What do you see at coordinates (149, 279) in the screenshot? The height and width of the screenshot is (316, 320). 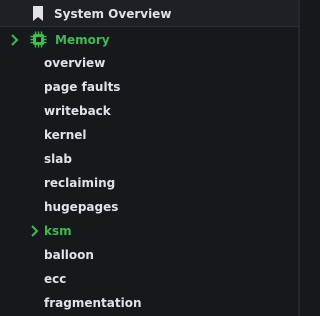 I see `sidebar-subitem-ecc: ecc` at bounding box center [149, 279].